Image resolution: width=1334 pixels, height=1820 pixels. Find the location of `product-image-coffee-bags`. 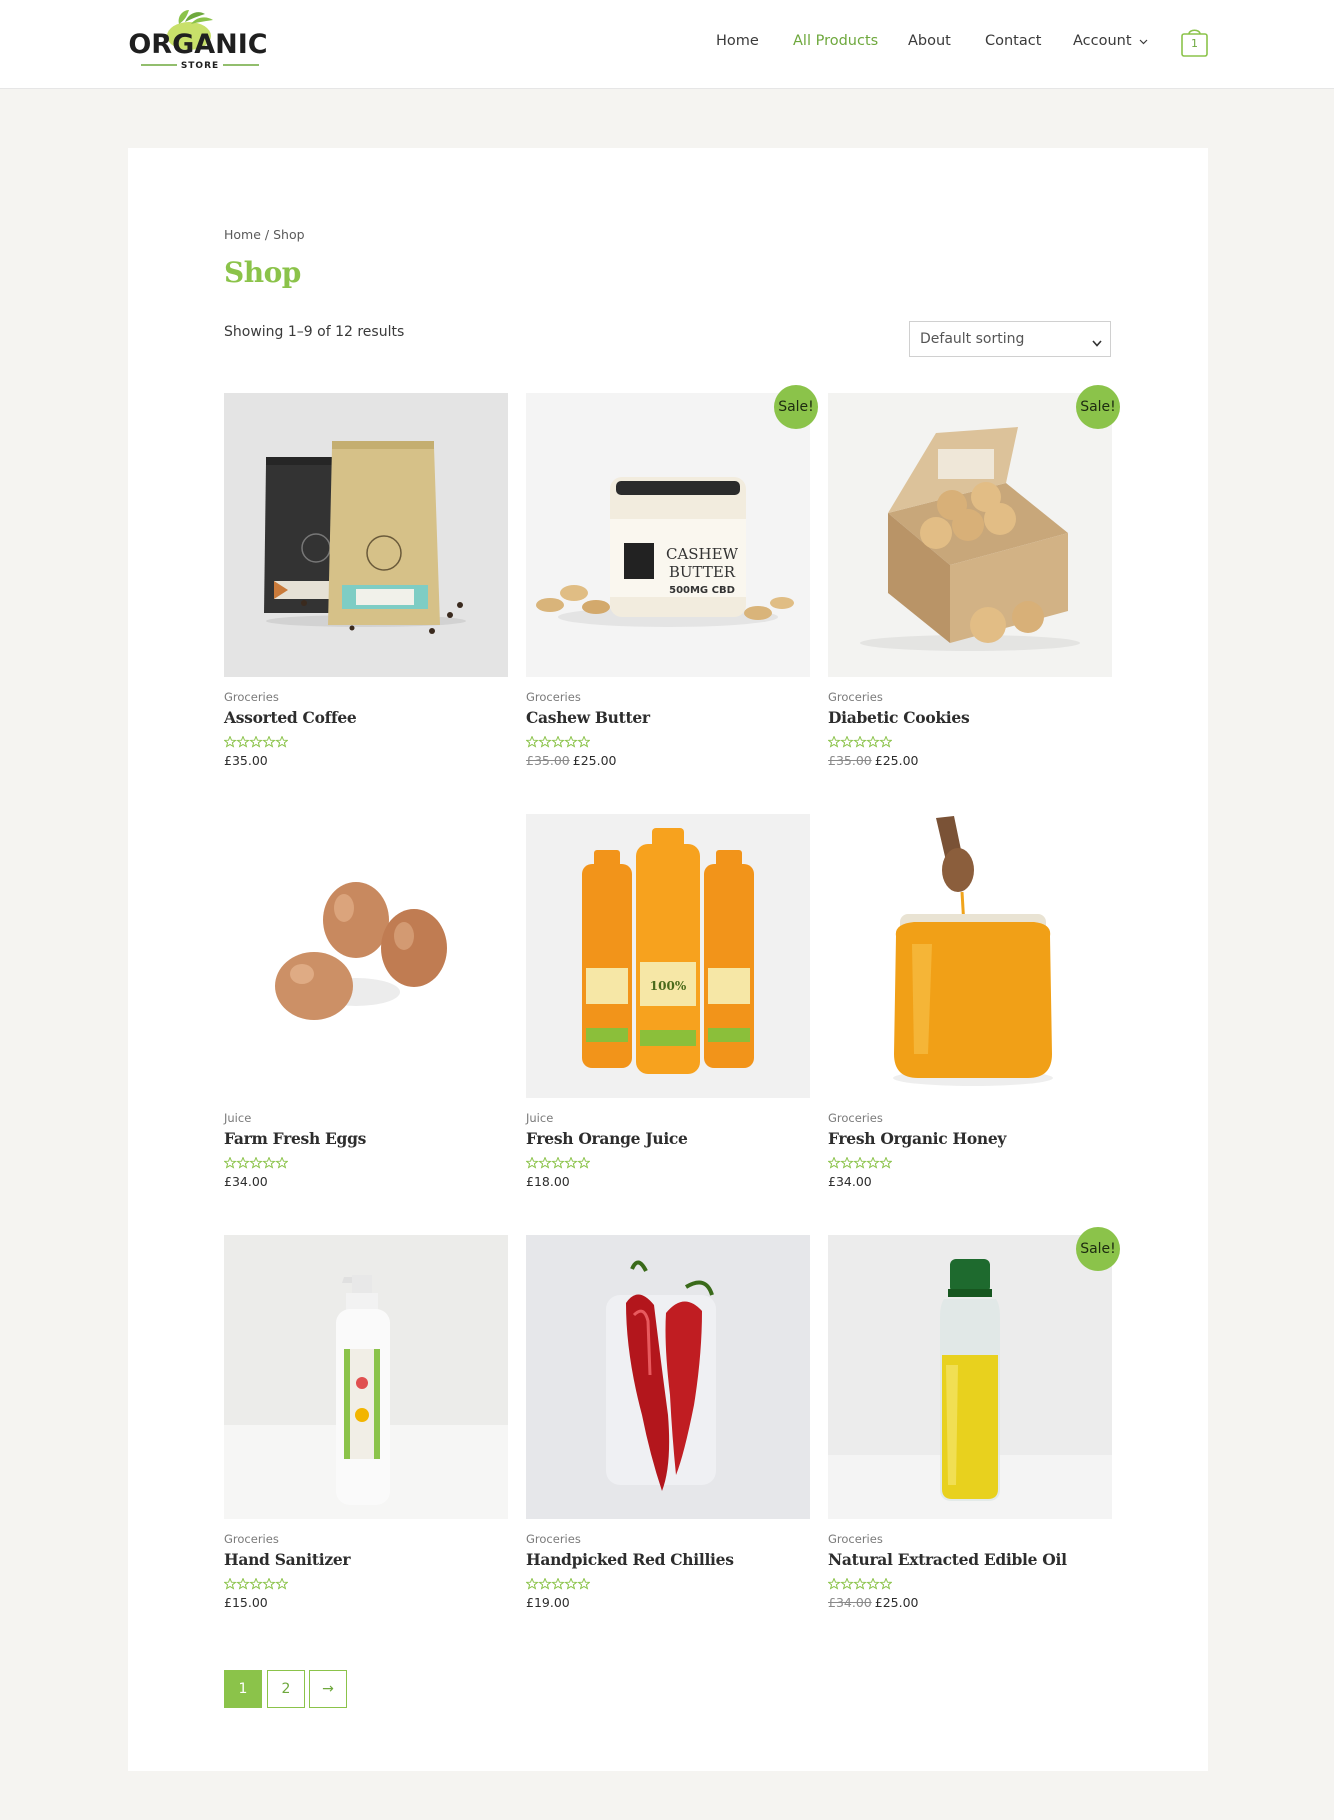

product-image-coffee-bags is located at coordinates (366, 535).